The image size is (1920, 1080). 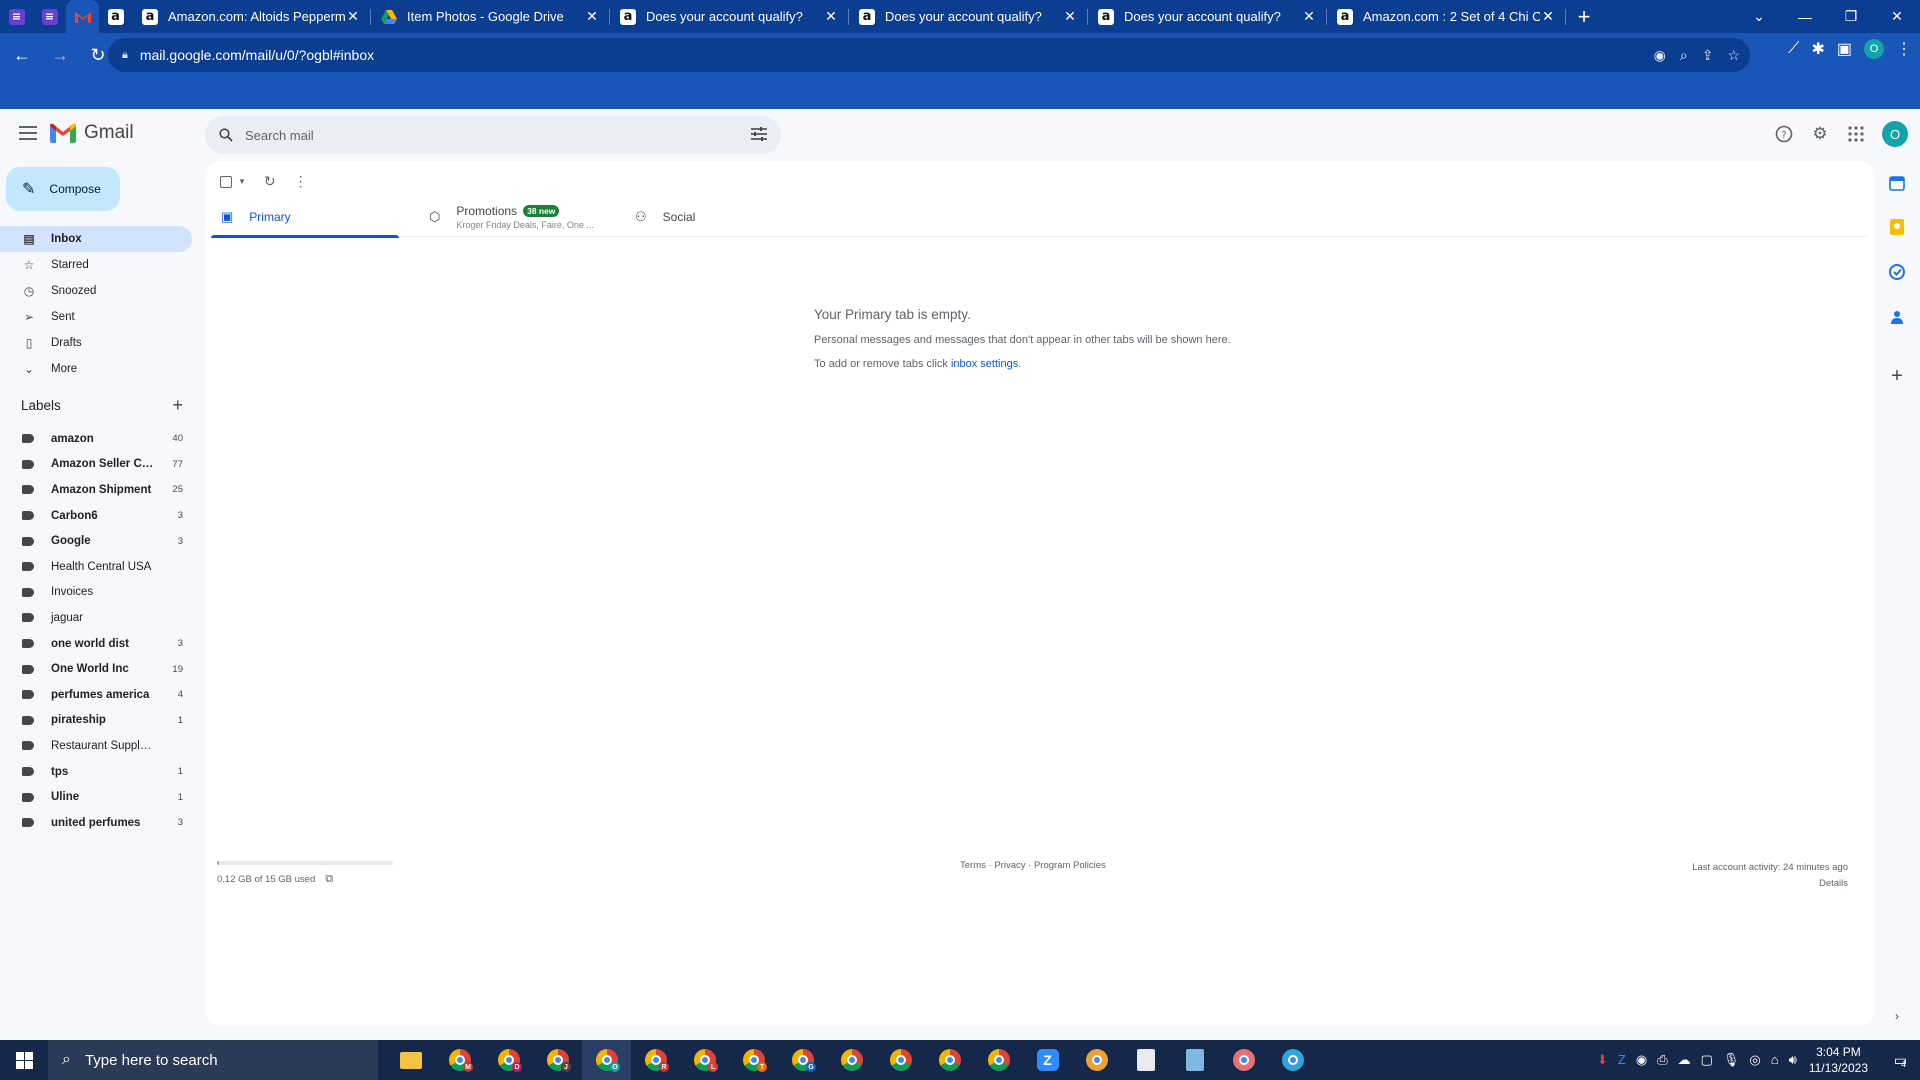 I want to click on browser-tab: Item Photos - Google Drive ✕, so click(x=490, y=16).